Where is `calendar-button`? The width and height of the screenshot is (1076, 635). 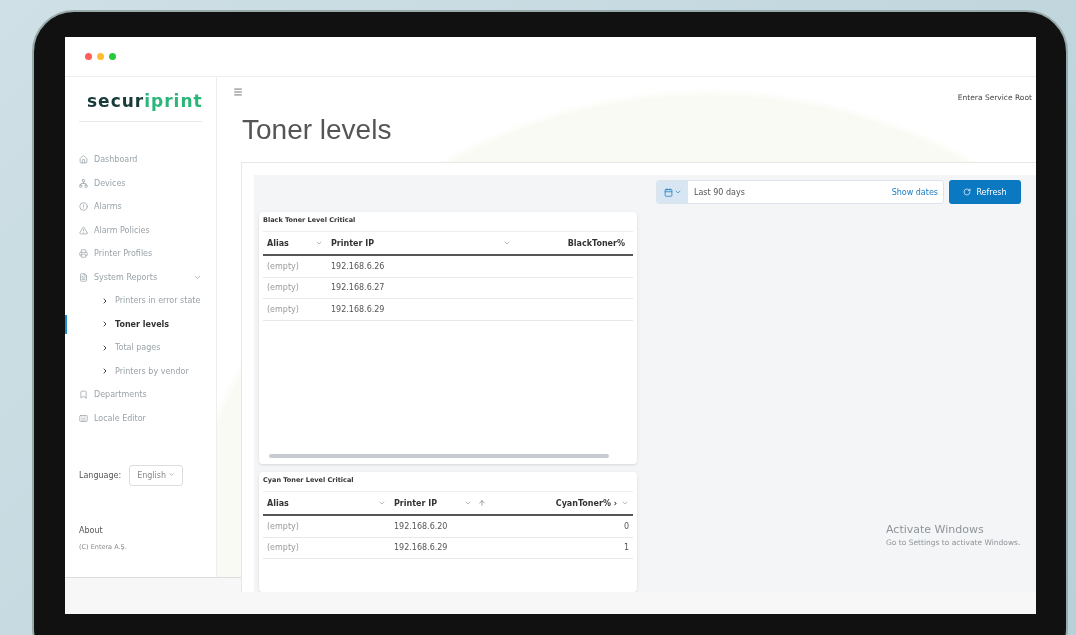
calendar-button is located at coordinates (672, 192).